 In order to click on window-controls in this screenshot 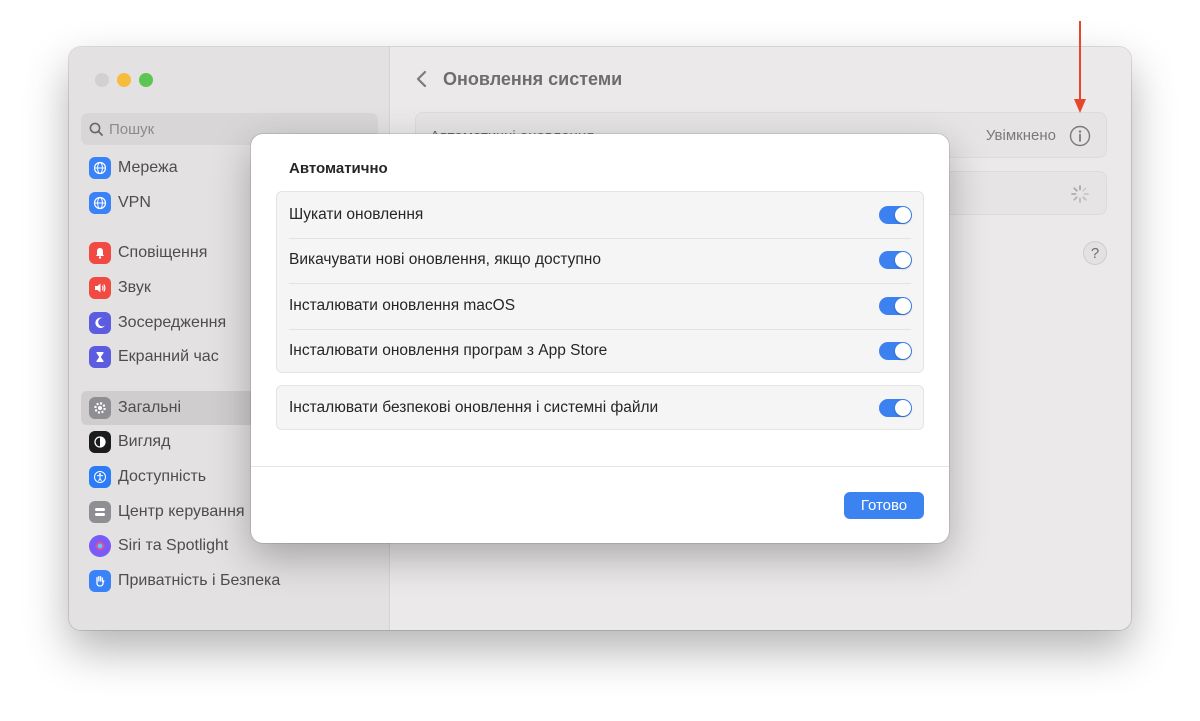, I will do `click(124, 80)`.